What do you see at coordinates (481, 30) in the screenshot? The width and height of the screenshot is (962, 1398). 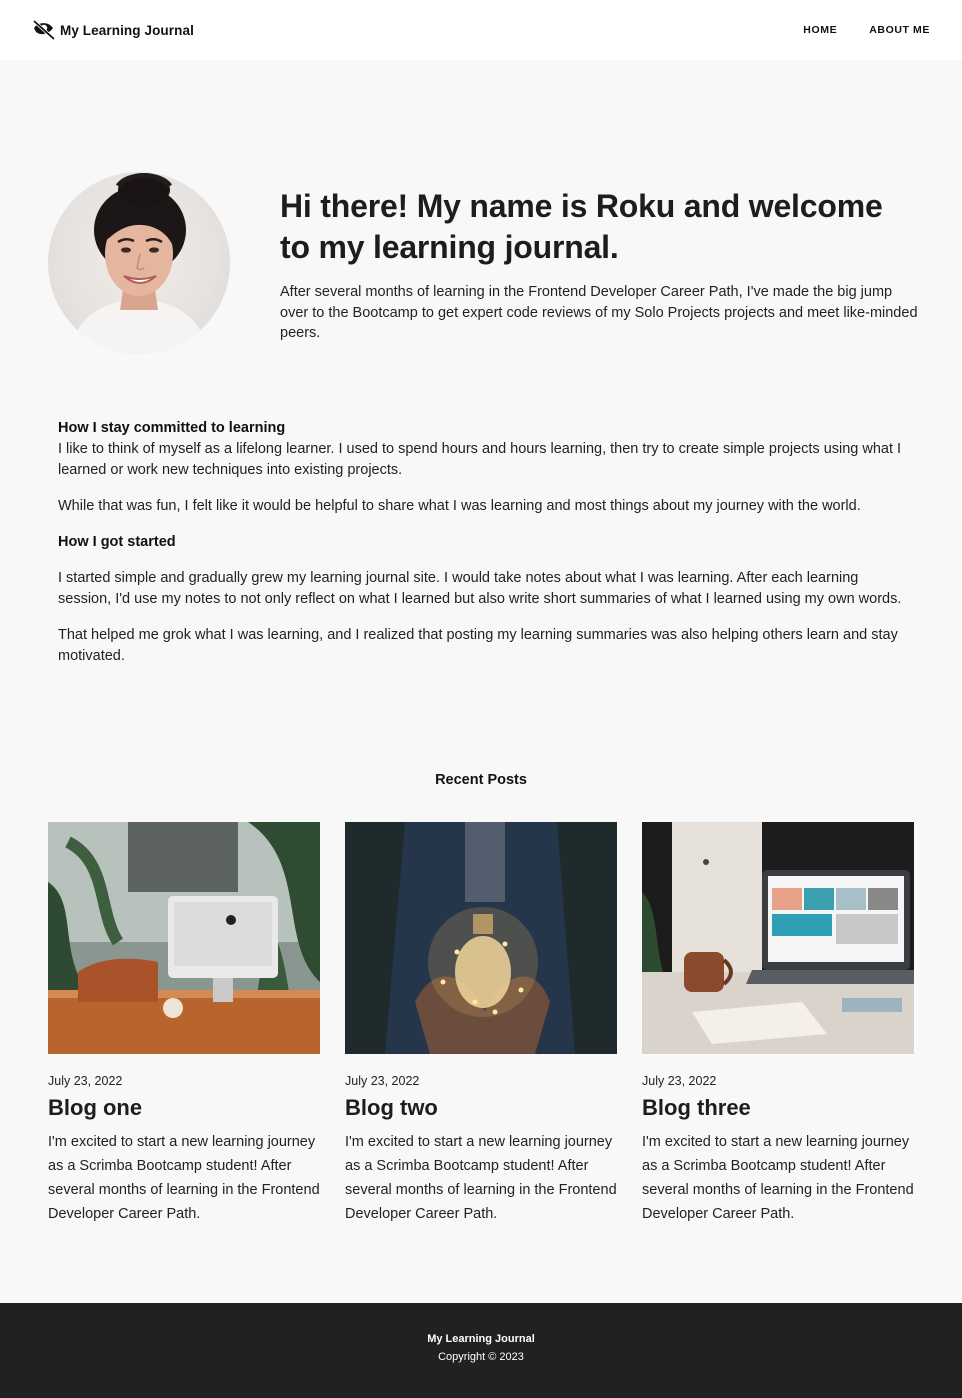 I see `site-header: My Learning Journal HOME ABOUT ME` at bounding box center [481, 30].